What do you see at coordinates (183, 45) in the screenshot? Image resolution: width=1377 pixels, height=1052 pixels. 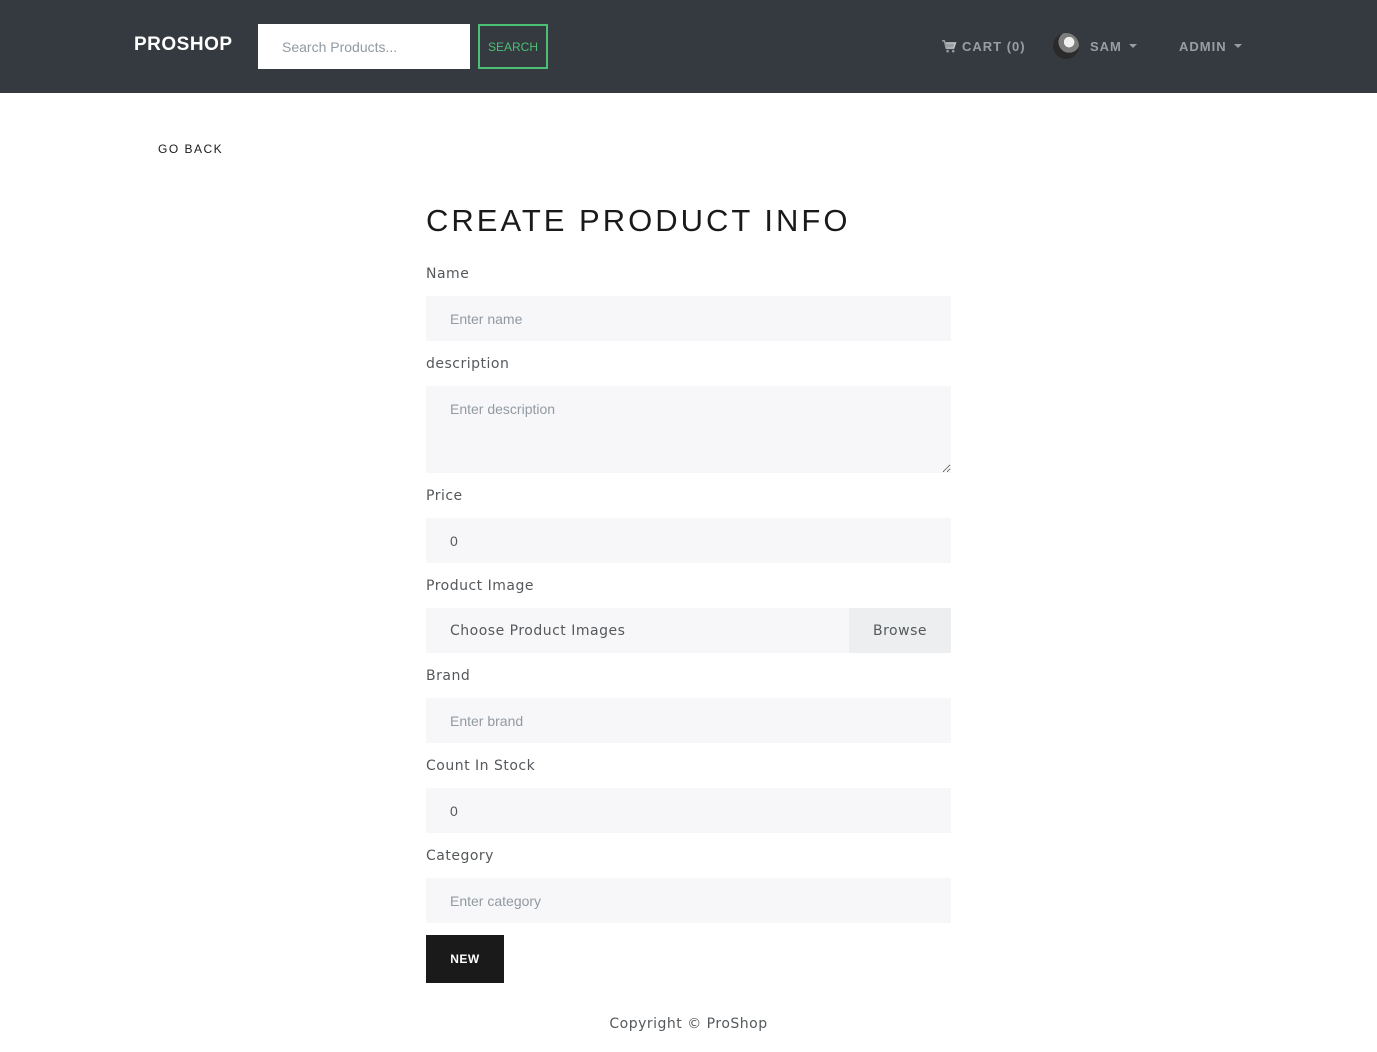 I see `brand-logo-link: PROSHOP` at bounding box center [183, 45].